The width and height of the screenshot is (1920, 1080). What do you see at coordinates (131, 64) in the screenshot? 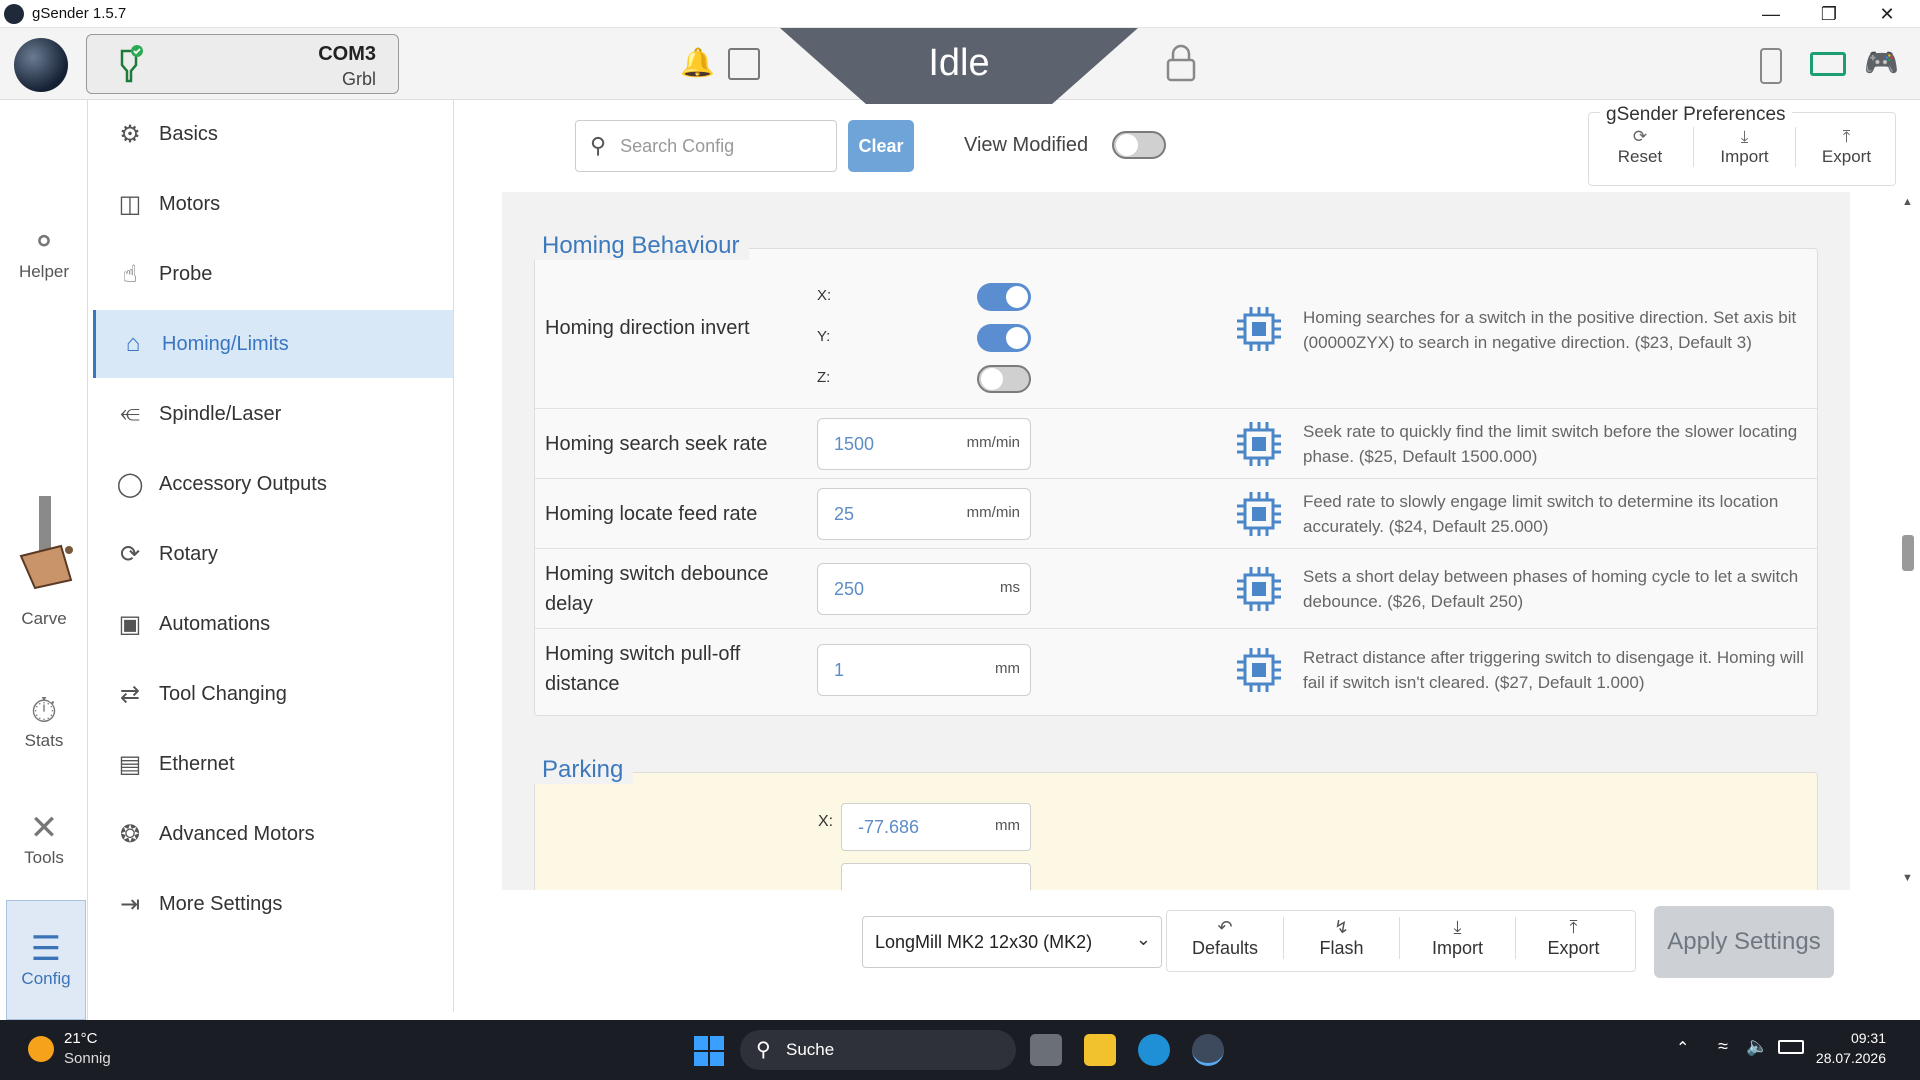
I see `plug-connected-icon` at bounding box center [131, 64].